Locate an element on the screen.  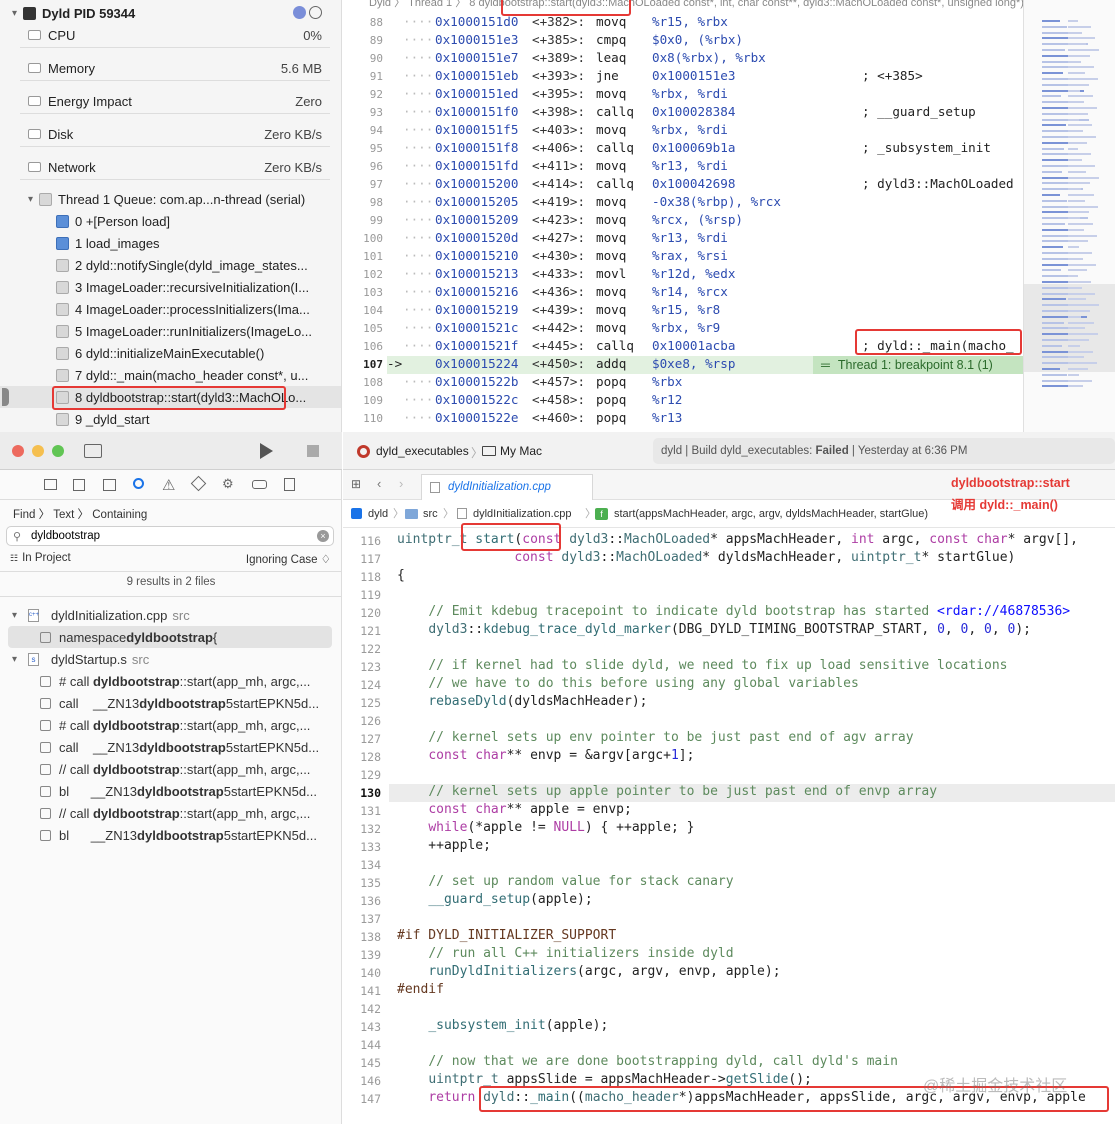
folder-icon is located at coordinates (50, 484).